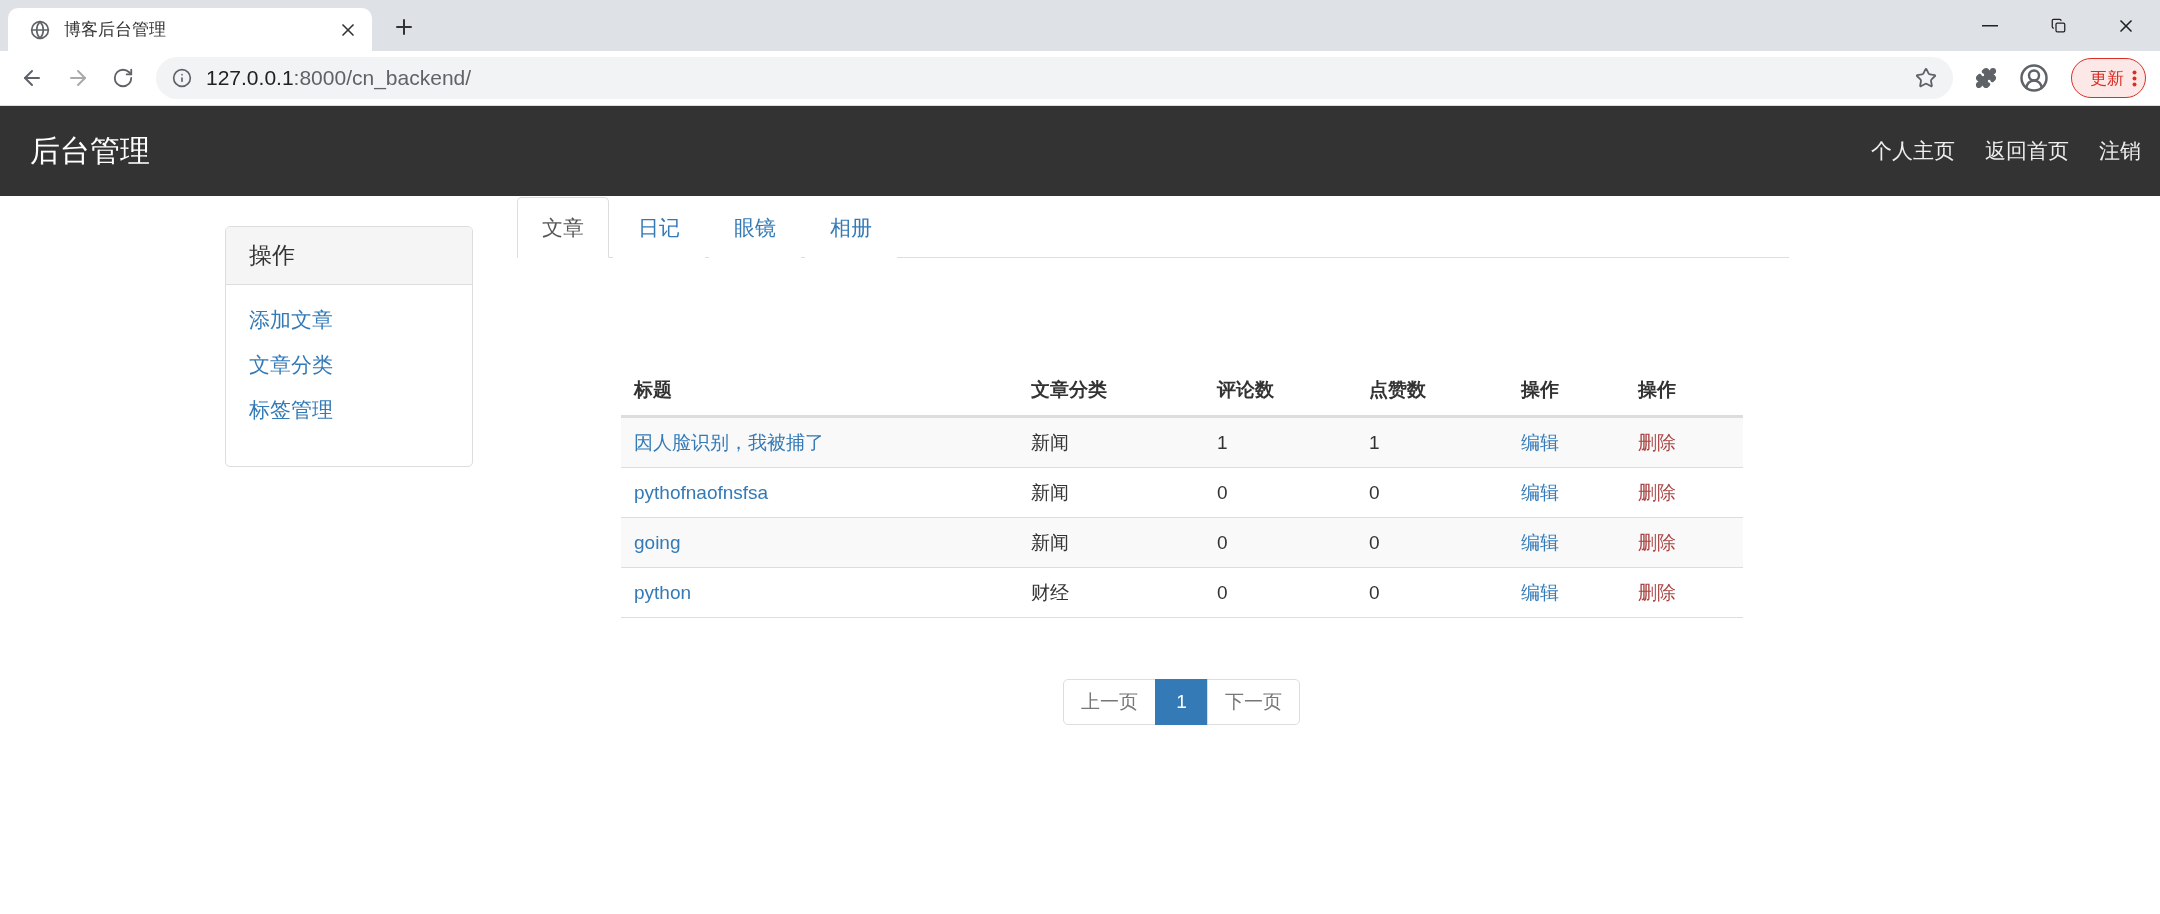 This screenshot has height=914, width=2160. Describe the element at coordinates (563, 227) in the screenshot. I see `tab: 文章` at that location.